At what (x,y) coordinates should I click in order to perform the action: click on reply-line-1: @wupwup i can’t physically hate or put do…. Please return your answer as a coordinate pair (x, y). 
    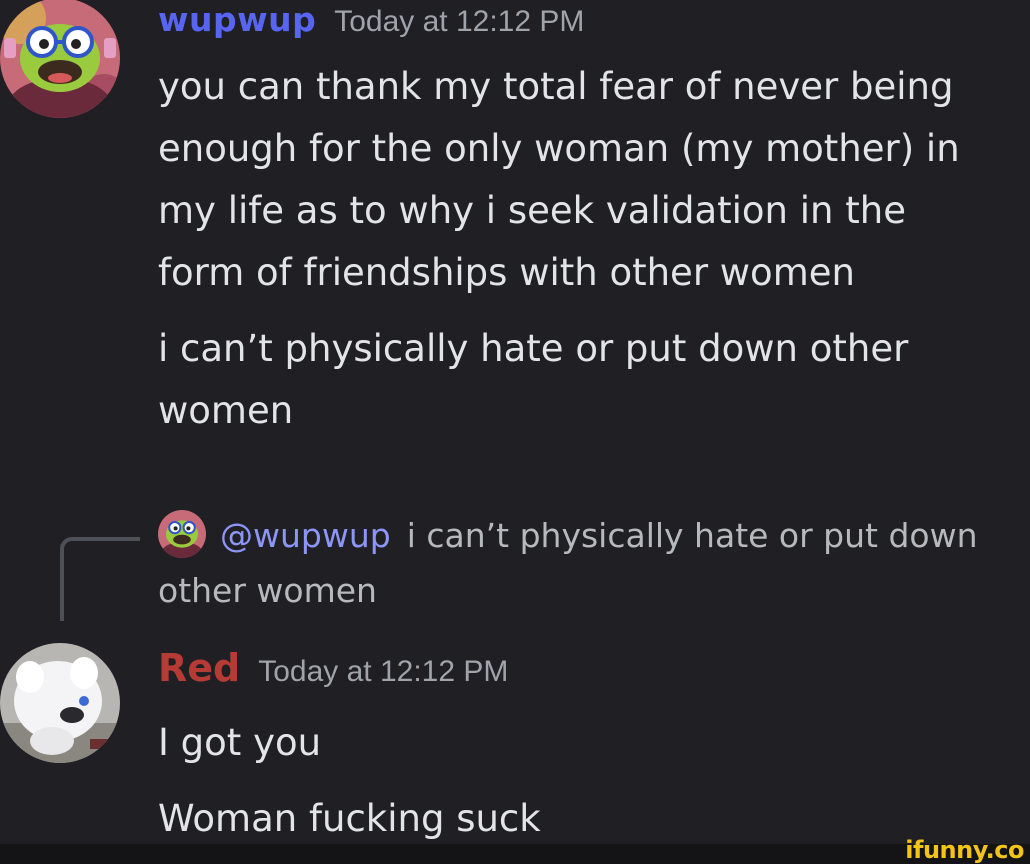
    Looking at the image, I should click on (594, 535).